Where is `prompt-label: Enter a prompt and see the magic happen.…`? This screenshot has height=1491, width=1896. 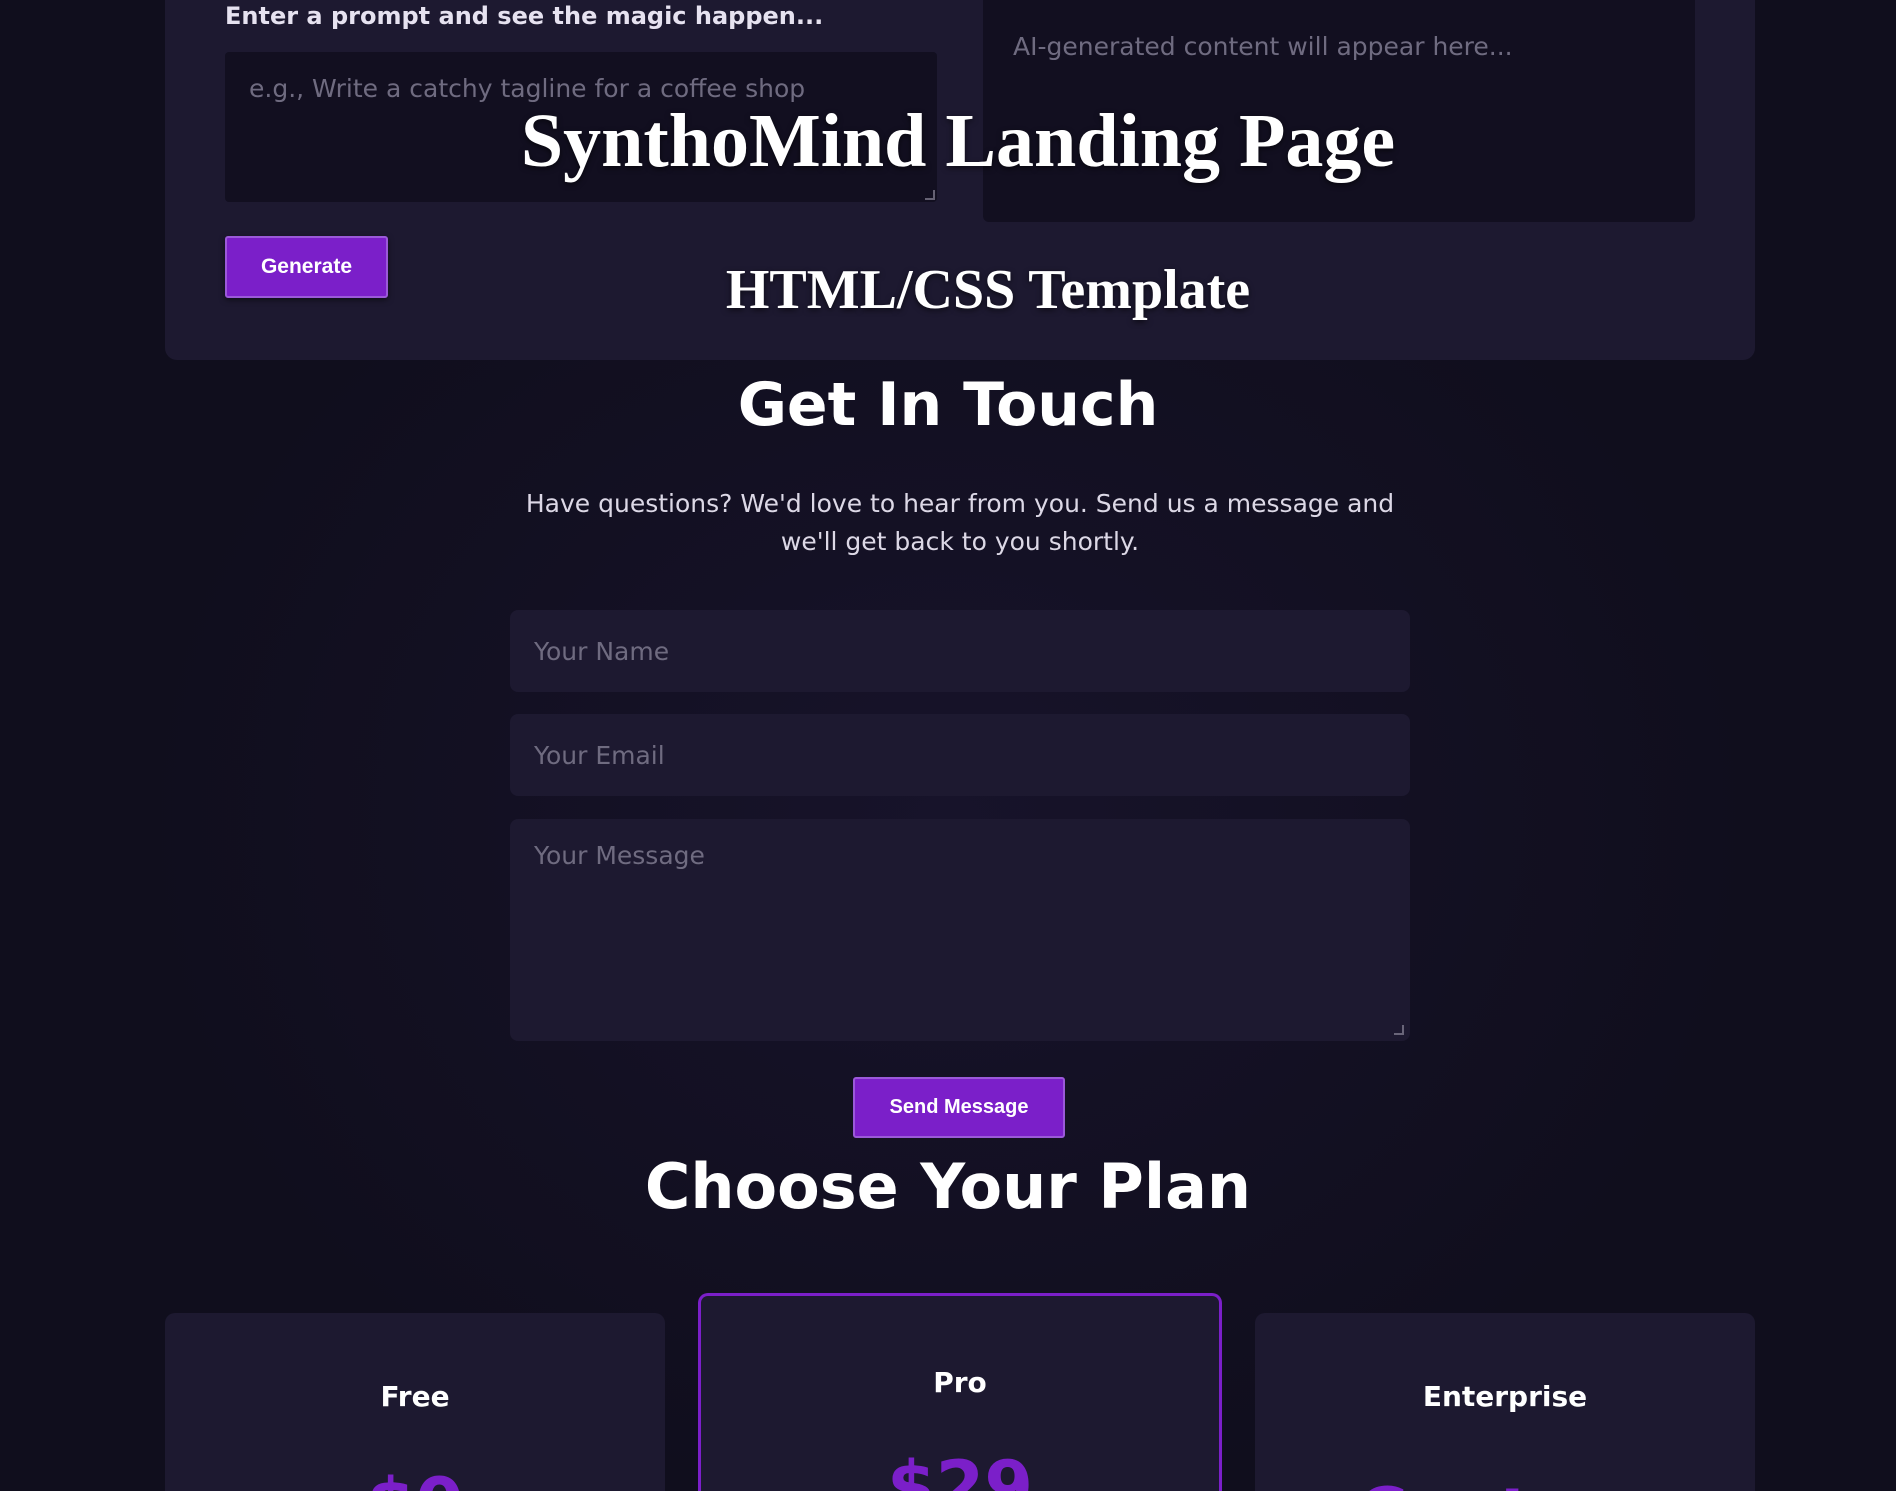 prompt-label: Enter a prompt and see the magic happen.… is located at coordinates (524, 16).